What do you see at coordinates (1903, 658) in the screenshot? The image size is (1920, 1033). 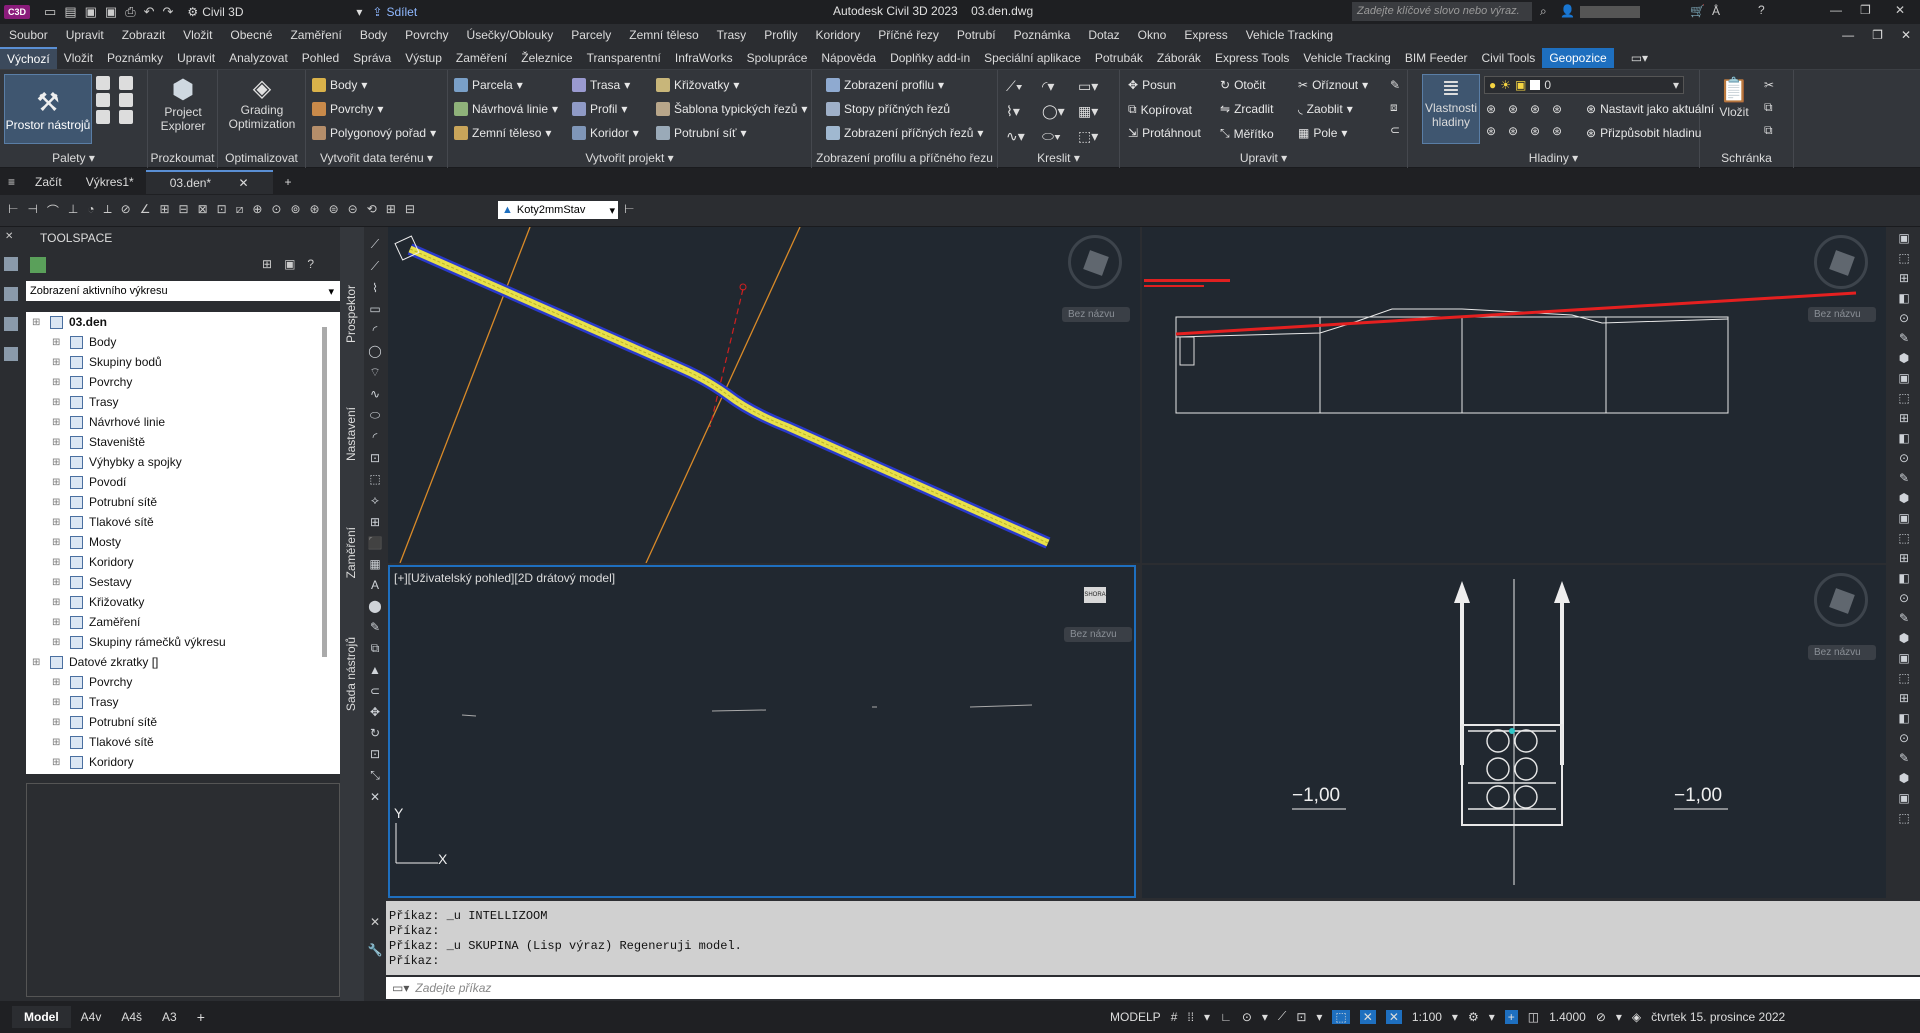 I see `right-tool-icon: ▣` at bounding box center [1903, 658].